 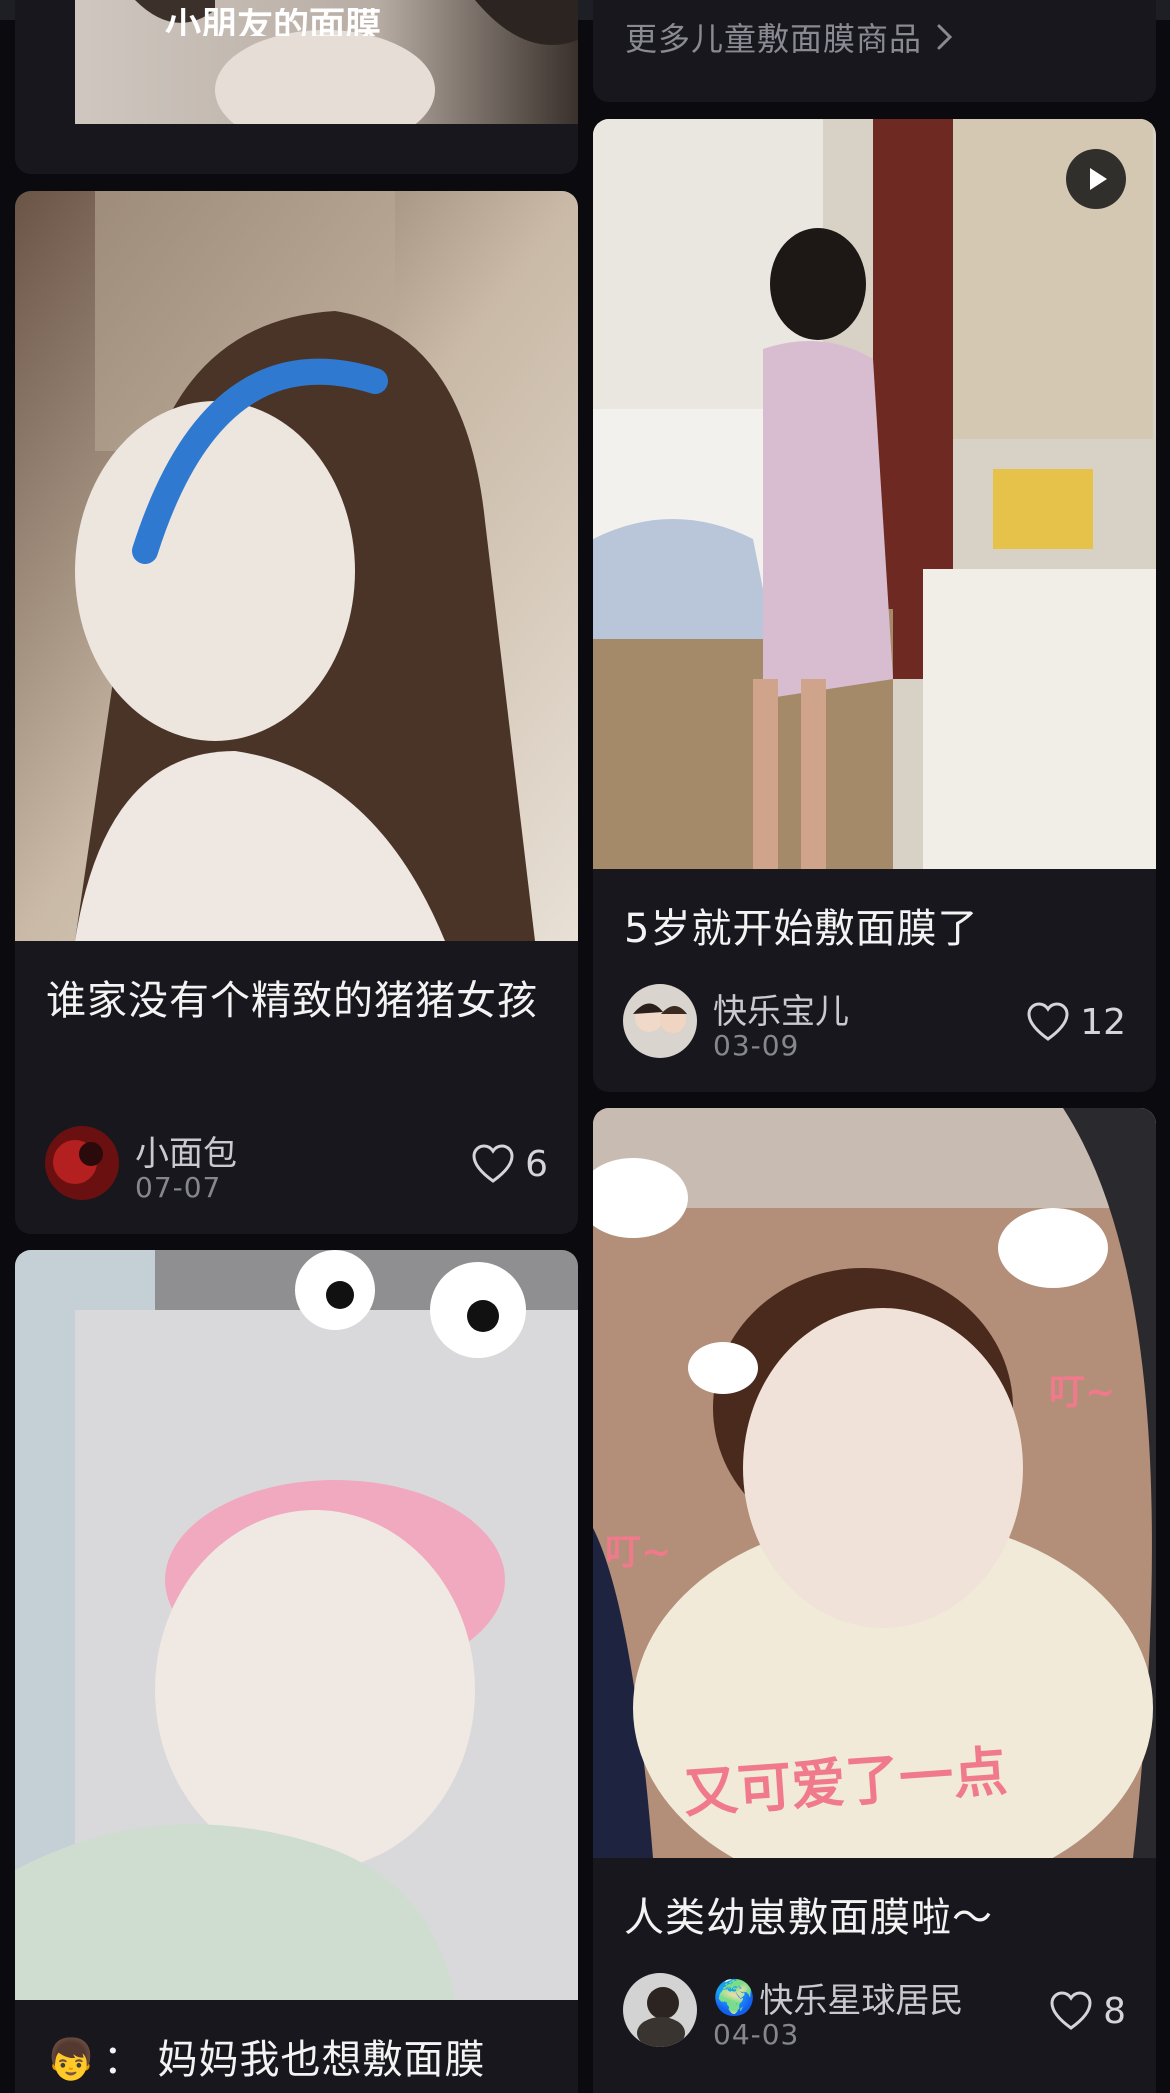 I want to click on title-emoji: 👦, so click(x=71, y=2060).